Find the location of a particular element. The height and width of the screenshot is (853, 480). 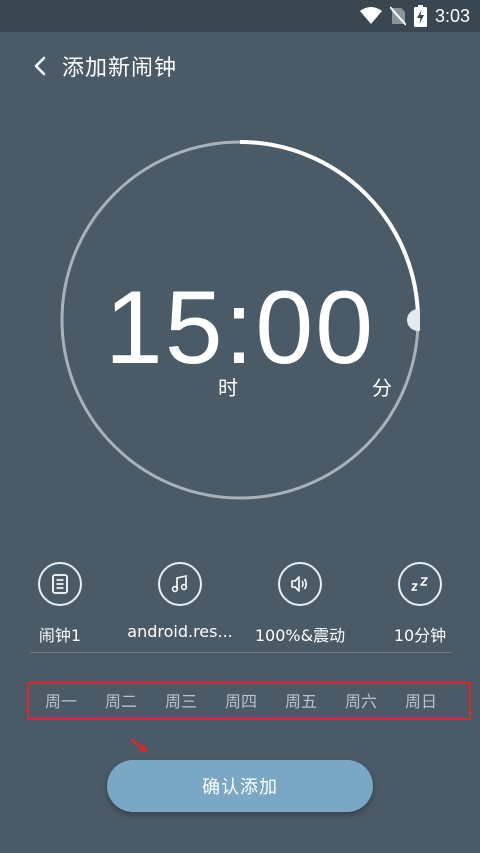

option-label: 闹钟1 is located at coordinates (60, 635).